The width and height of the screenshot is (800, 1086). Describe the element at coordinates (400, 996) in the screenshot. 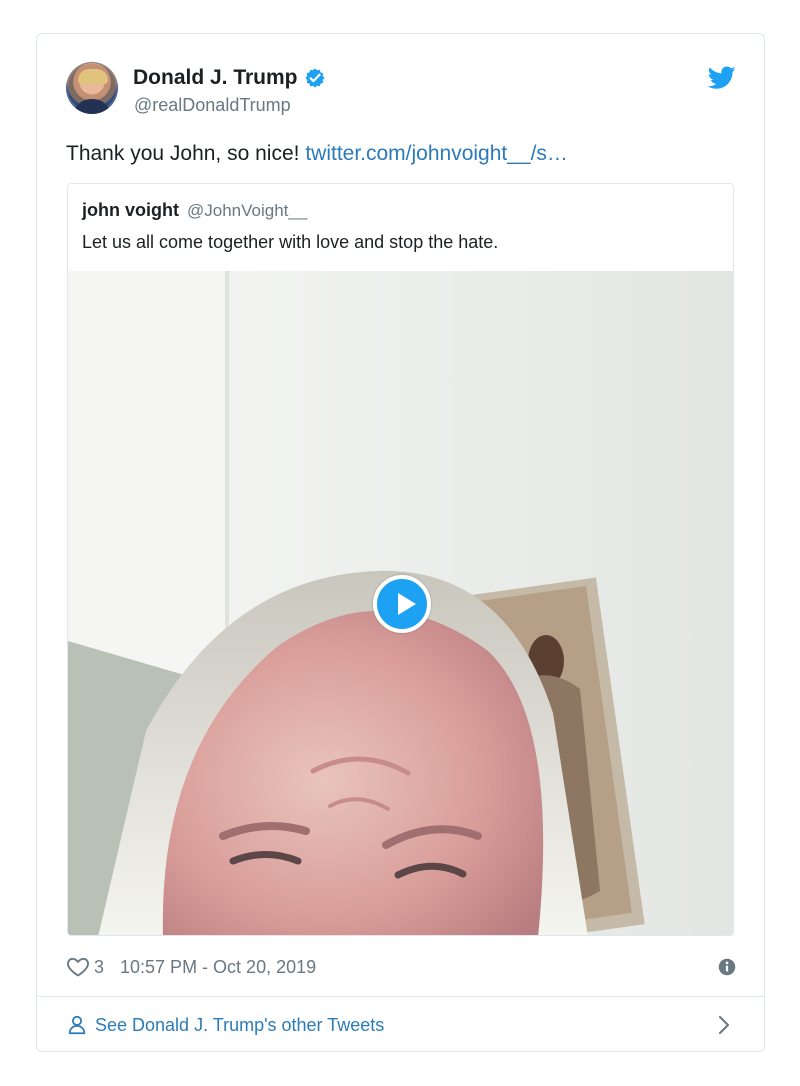

I see `footer-divider` at that location.